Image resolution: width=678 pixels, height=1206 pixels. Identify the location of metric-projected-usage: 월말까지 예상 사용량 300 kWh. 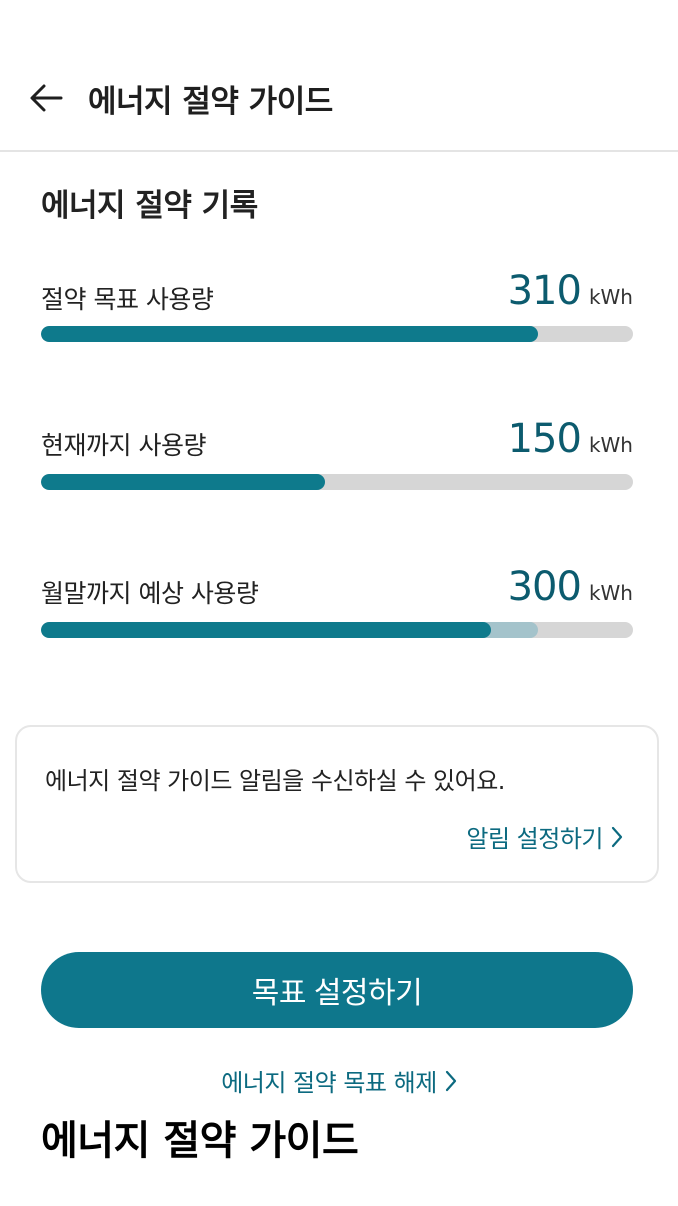
(337, 604).